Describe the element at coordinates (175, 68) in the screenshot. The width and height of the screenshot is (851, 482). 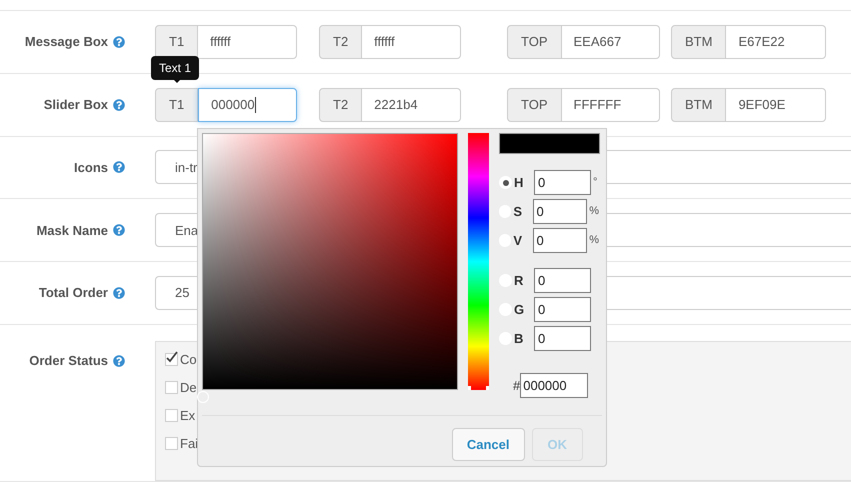
I see `tooltip: Text 1` at that location.